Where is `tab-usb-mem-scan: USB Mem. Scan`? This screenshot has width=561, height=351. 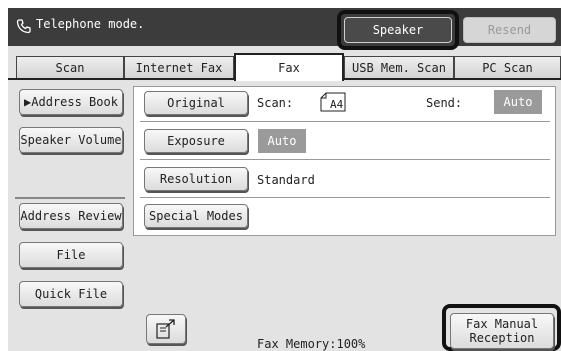 tab-usb-mem-scan: USB Mem. Scan is located at coordinates (399, 67).